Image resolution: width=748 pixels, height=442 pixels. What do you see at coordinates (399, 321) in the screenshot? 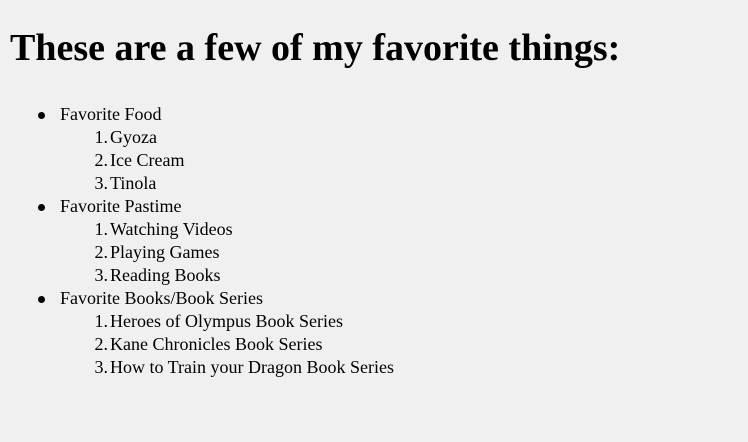
I see `list-item: 1. Heroes of Olympus Book Series` at bounding box center [399, 321].